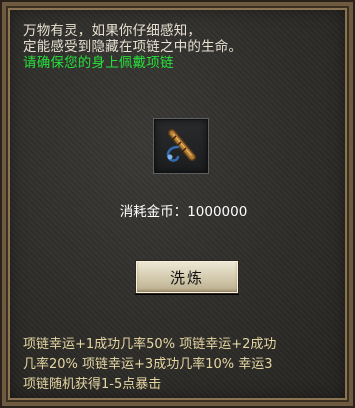 Image resolution: width=355 pixels, height=408 pixels. What do you see at coordinates (150, 344) in the screenshot?
I see `info-line-1: 项链幸运+1成功几率50% 项链幸运+2成功` at bounding box center [150, 344].